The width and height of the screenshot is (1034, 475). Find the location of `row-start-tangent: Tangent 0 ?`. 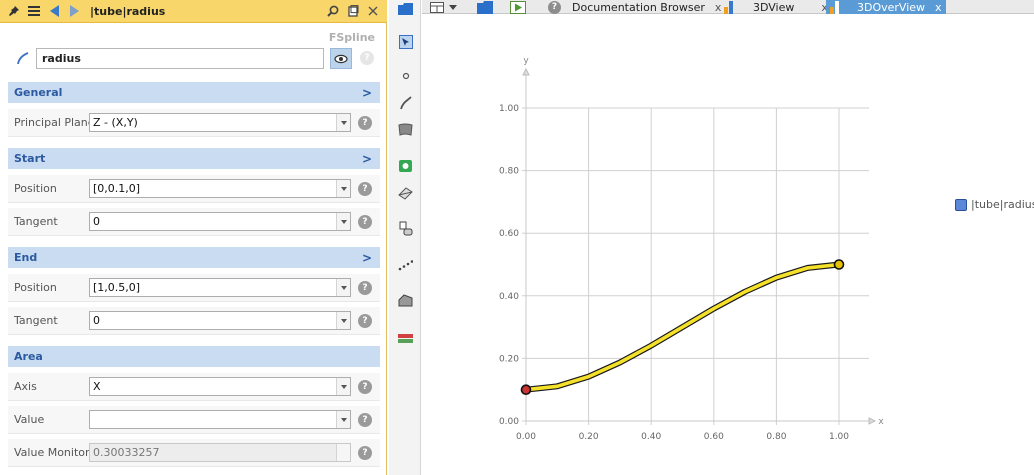

row-start-tangent: Tangent 0 ? is located at coordinates (194, 222).